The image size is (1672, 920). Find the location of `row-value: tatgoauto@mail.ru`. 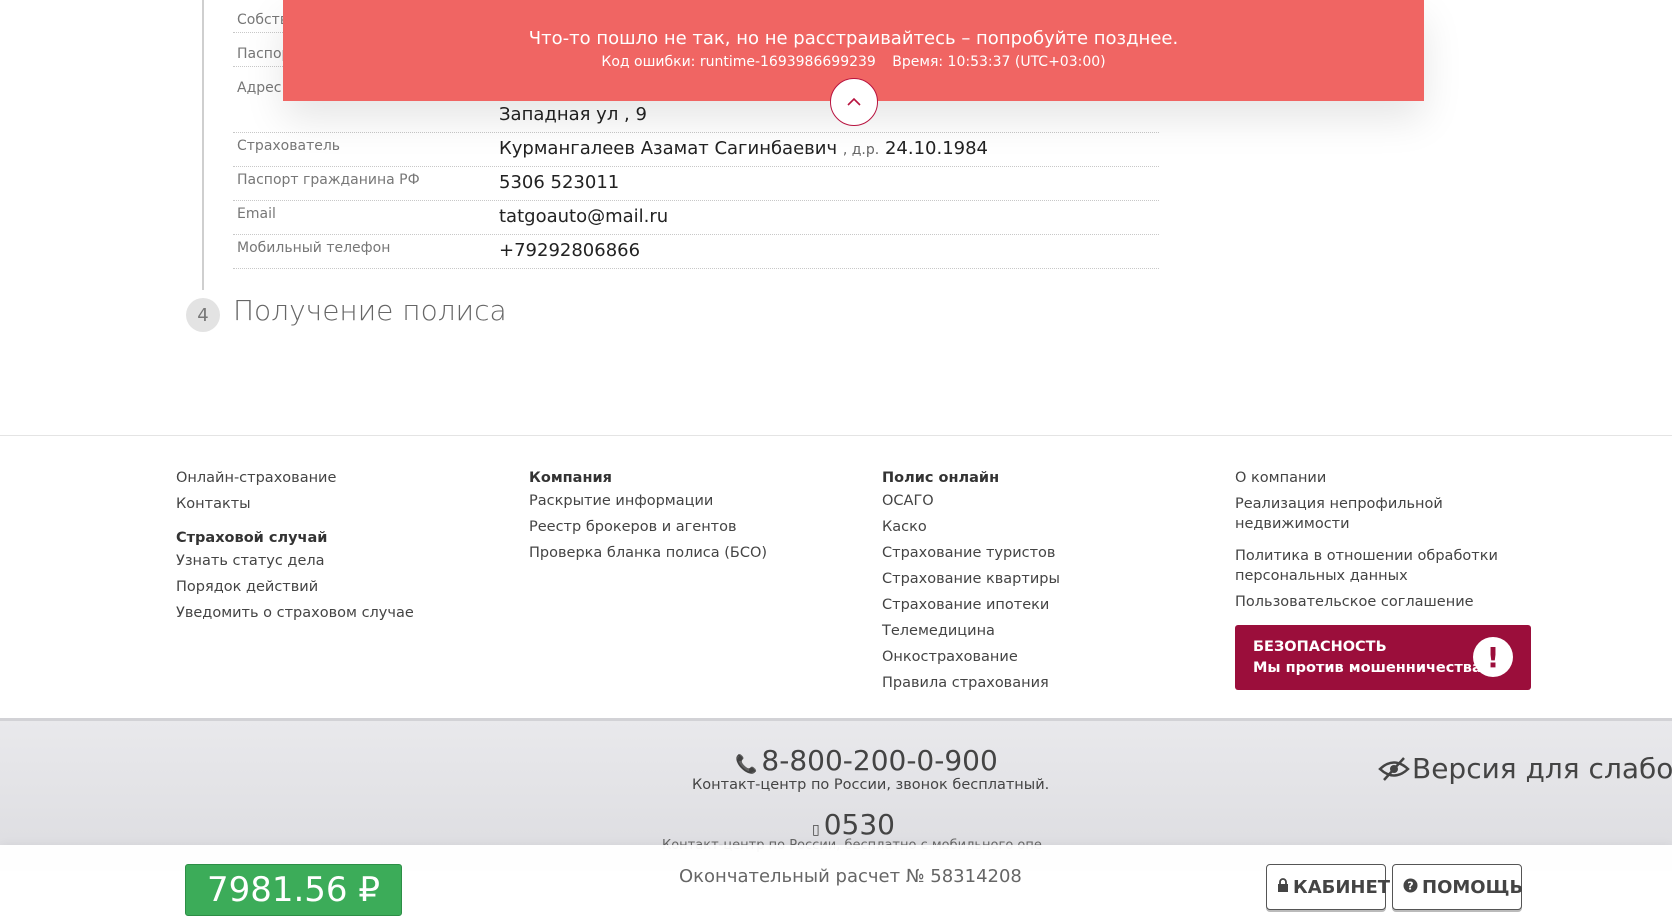

row-value: tatgoauto@mail.ru is located at coordinates (584, 216).